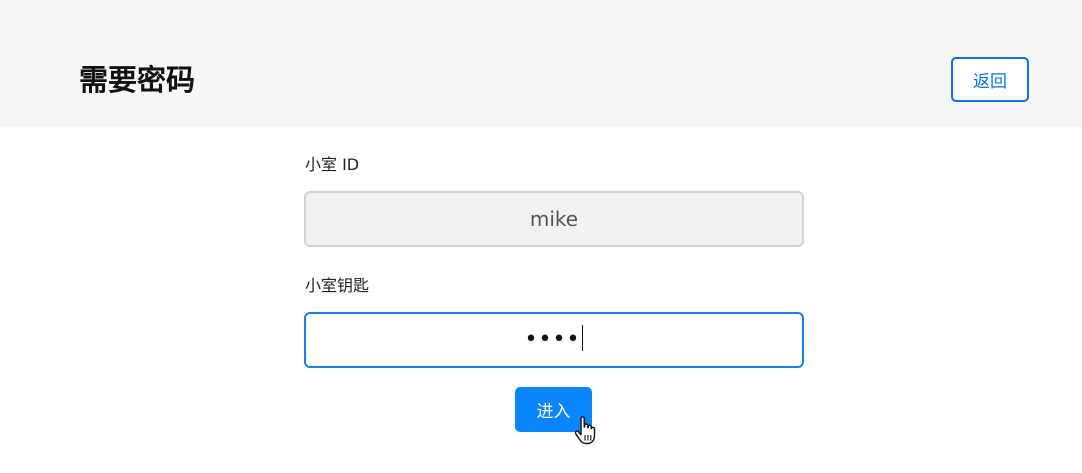 The width and height of the screenshot is (1082, 473). I want to click on hand-pointer-icon, so click(585, 430).